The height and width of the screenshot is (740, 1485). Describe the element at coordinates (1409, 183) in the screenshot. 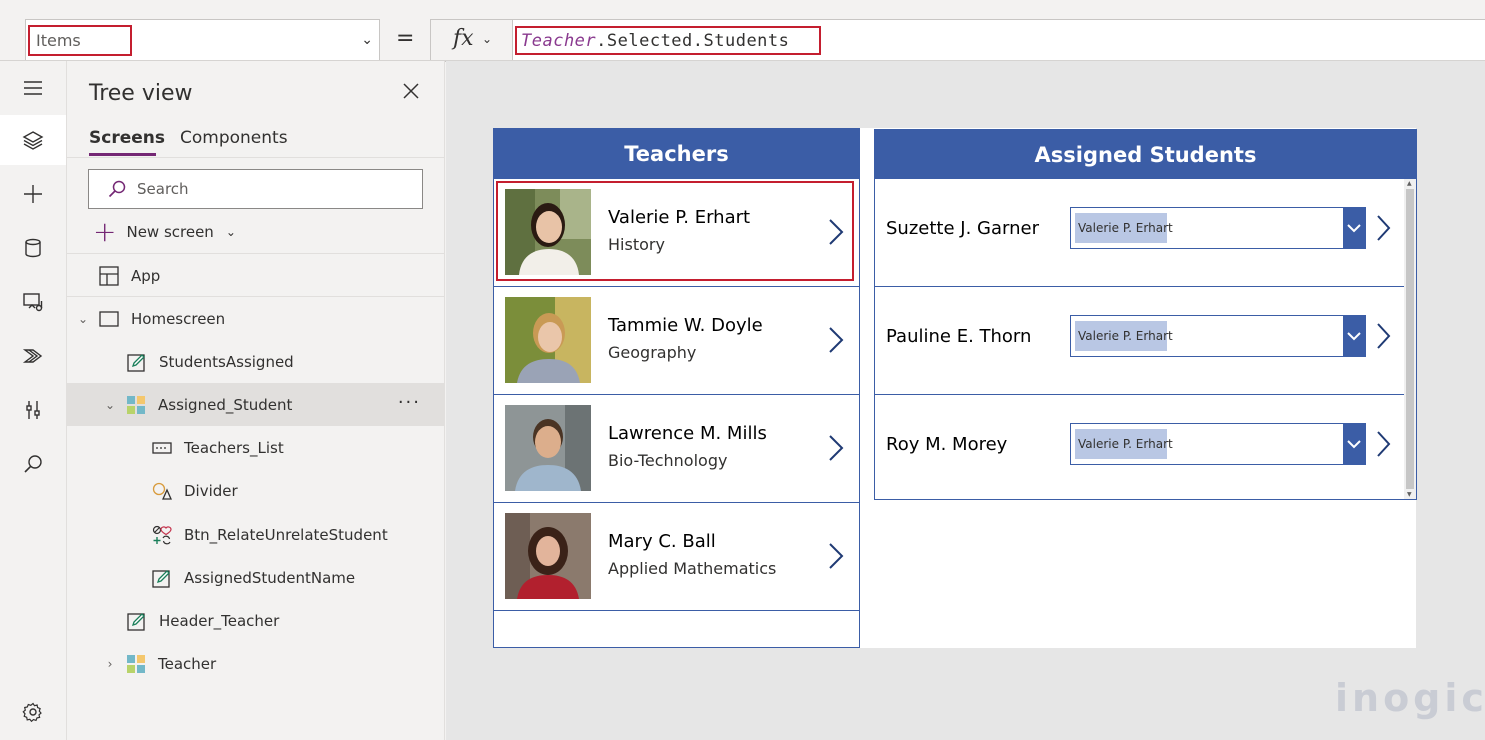

I see `scroll-up-icon: ▲` at that location.